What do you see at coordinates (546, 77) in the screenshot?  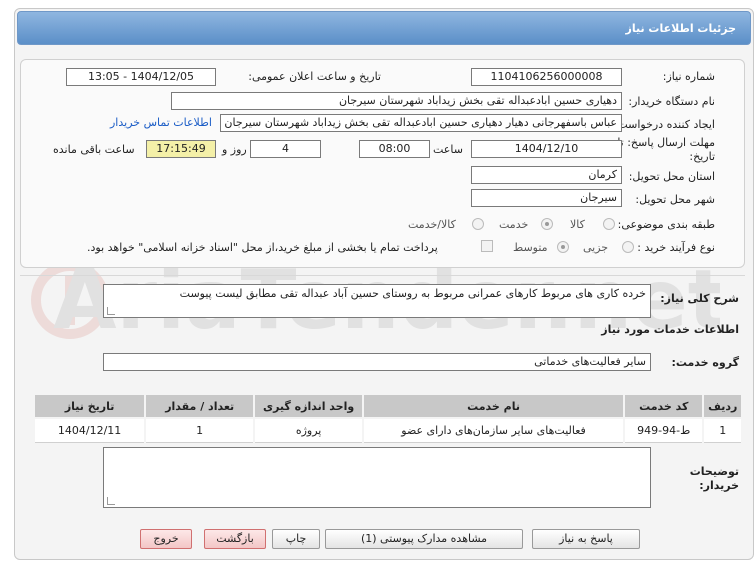 I see `need-number-field: 1104106256000008` at bounding box center [546, 77].